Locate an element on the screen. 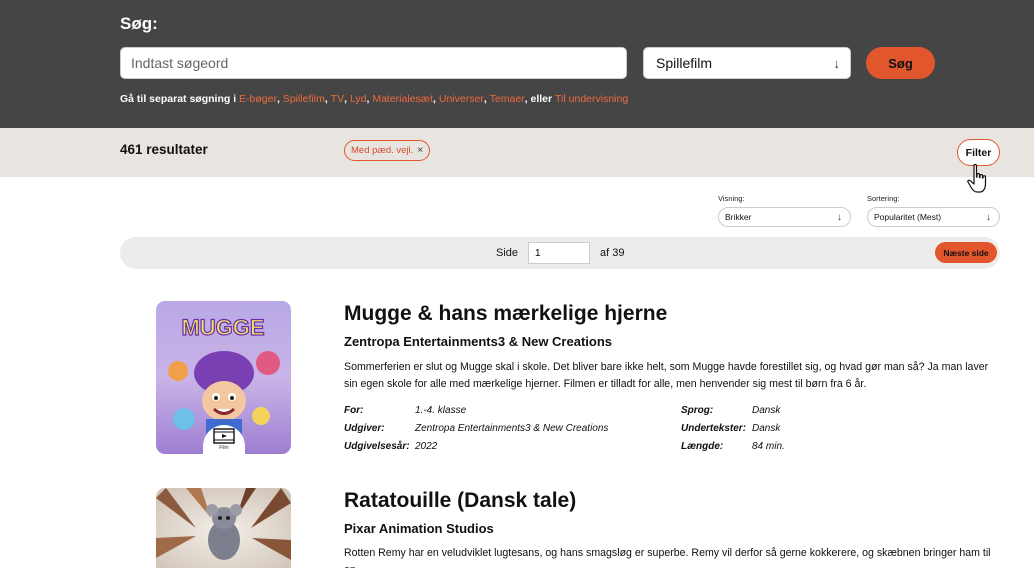  link-teaching: Til undervisning is located at coordinates (591, 99).